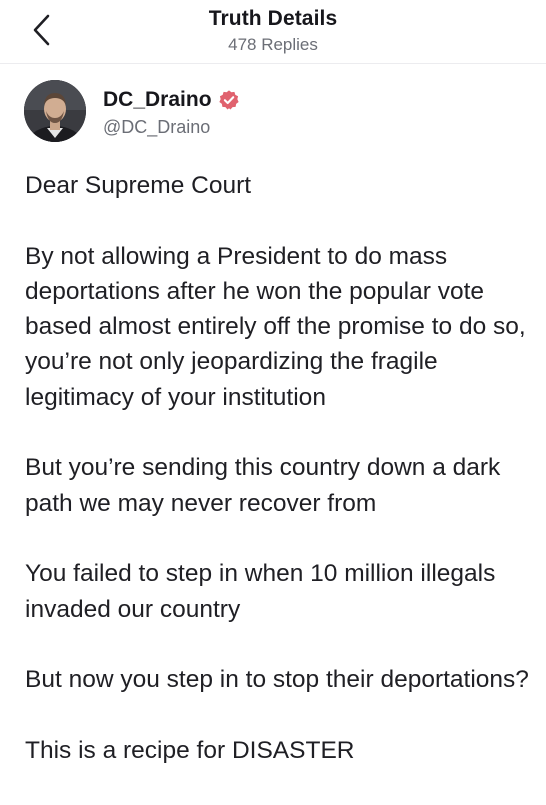 This screenshot has height=805, width=546. Describe the element at coordinates (273, 18) in the screenshot. I see `page-title: Truth Details` at that location.